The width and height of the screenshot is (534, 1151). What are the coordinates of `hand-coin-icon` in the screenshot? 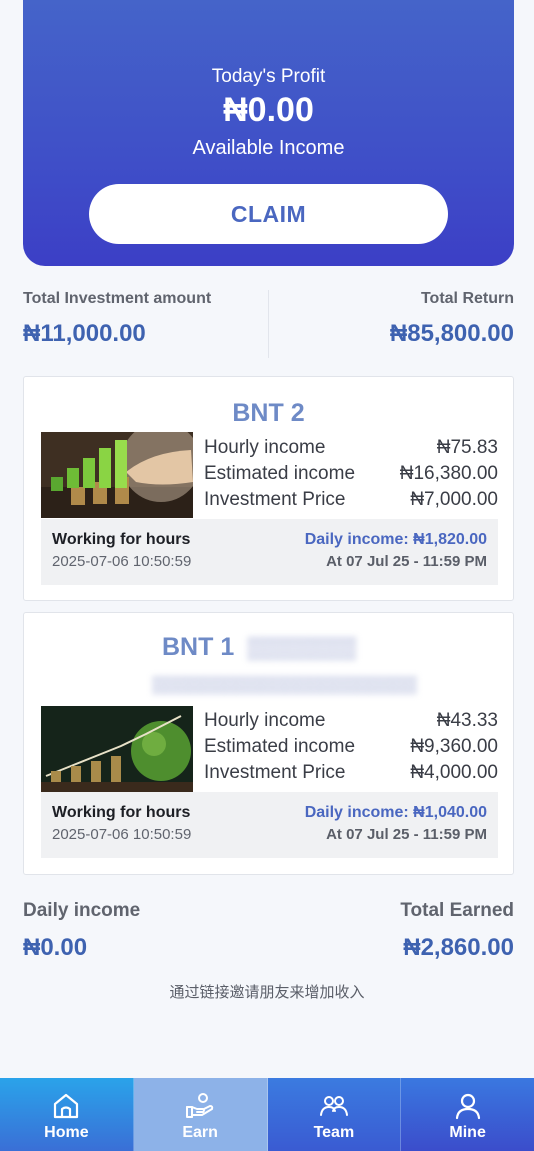 It's located at (200, 1105).